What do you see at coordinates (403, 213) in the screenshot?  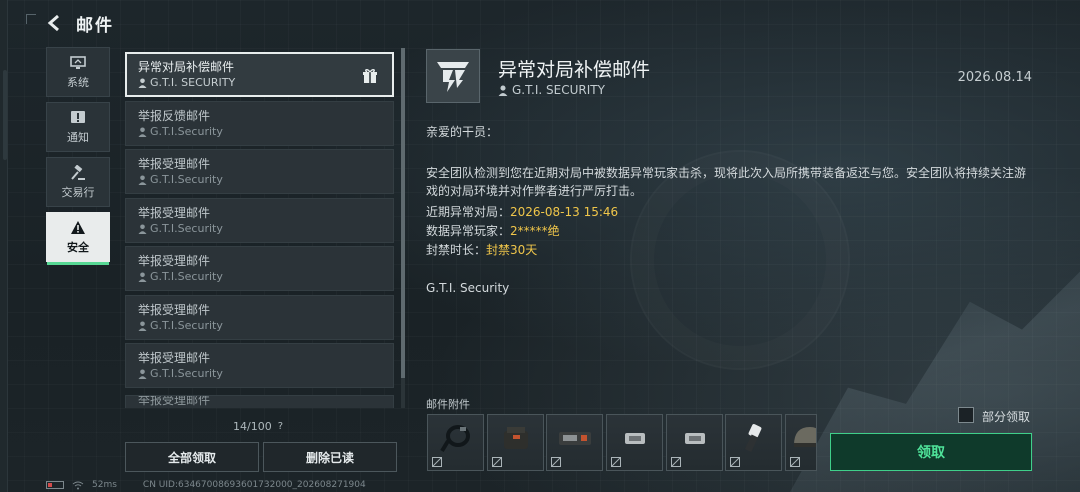 I see `mail-list-scrollbar-thumb` at bounding box center [403, 213].